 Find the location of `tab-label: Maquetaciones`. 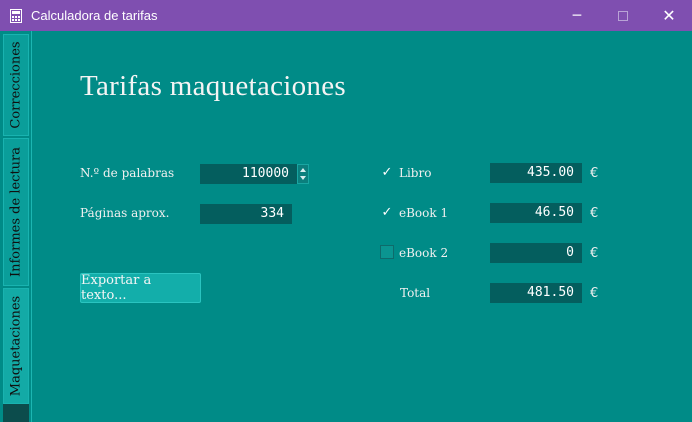

tab-label: Maquetaciones is located at coordinates (16, 346).